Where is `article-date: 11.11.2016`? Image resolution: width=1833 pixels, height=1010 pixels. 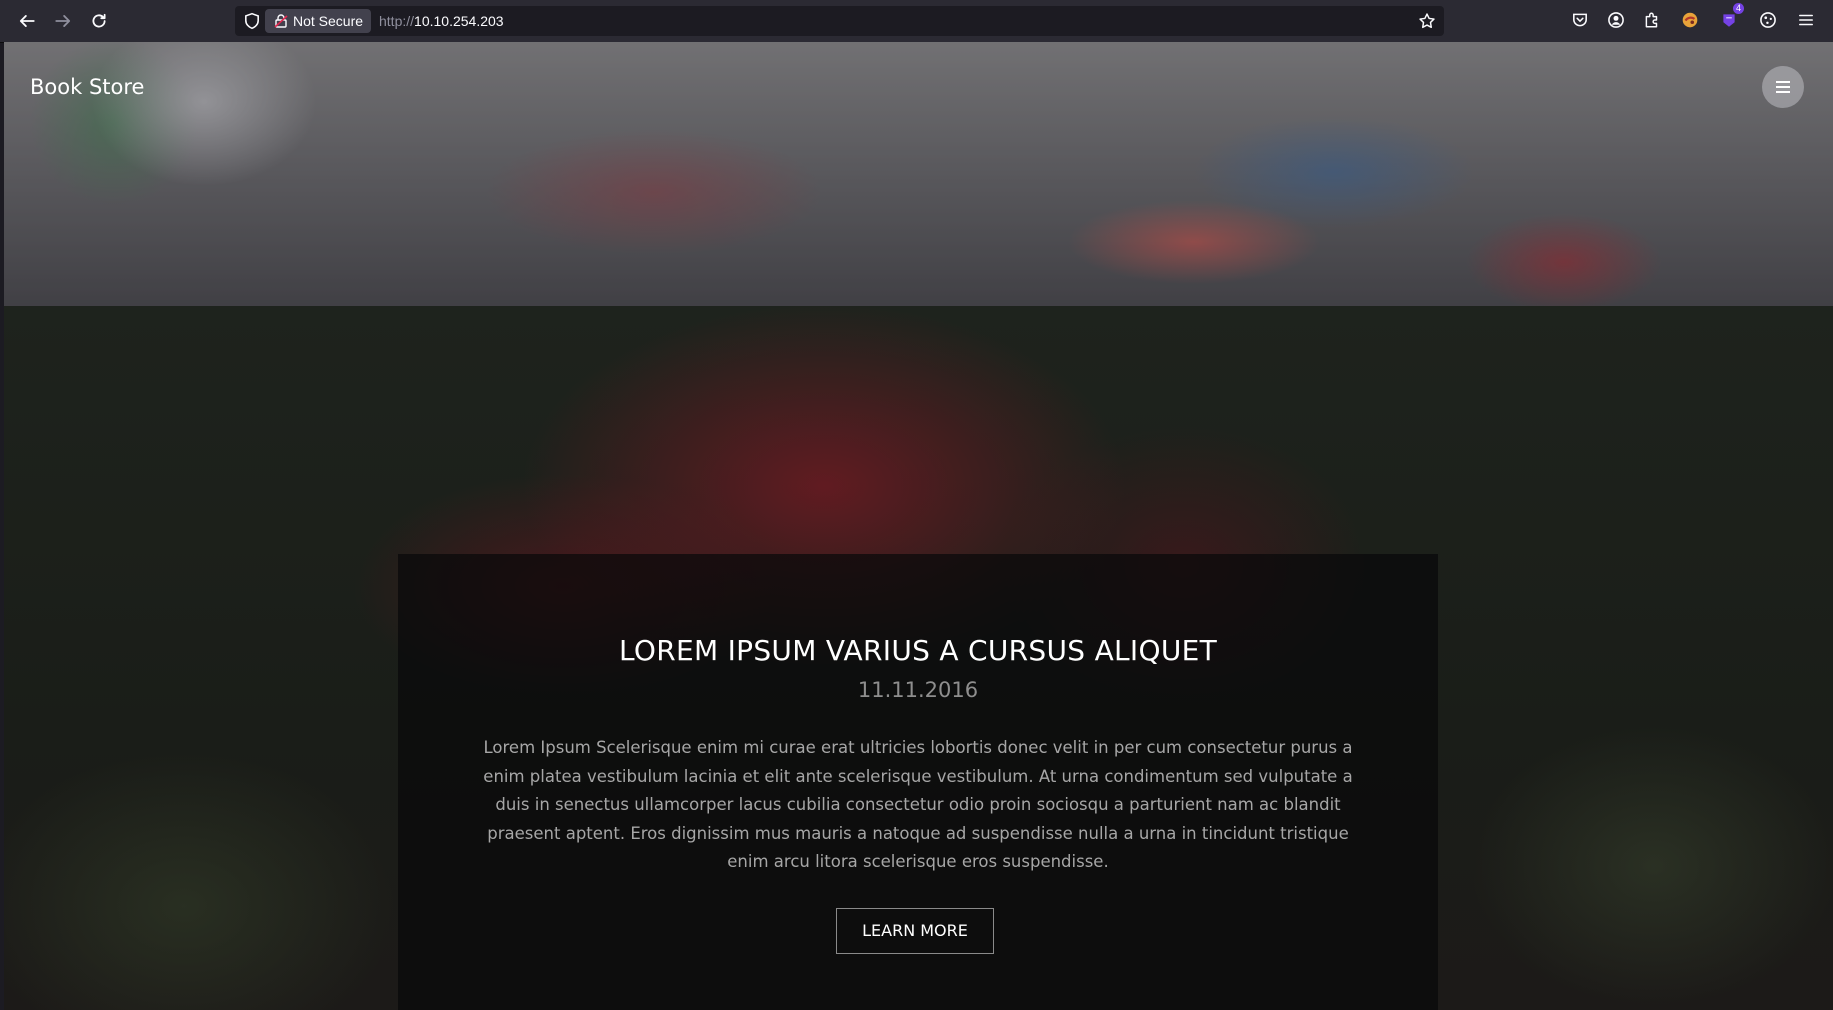 article-date: 11.11.2016 is located at coordinates (918, 690).